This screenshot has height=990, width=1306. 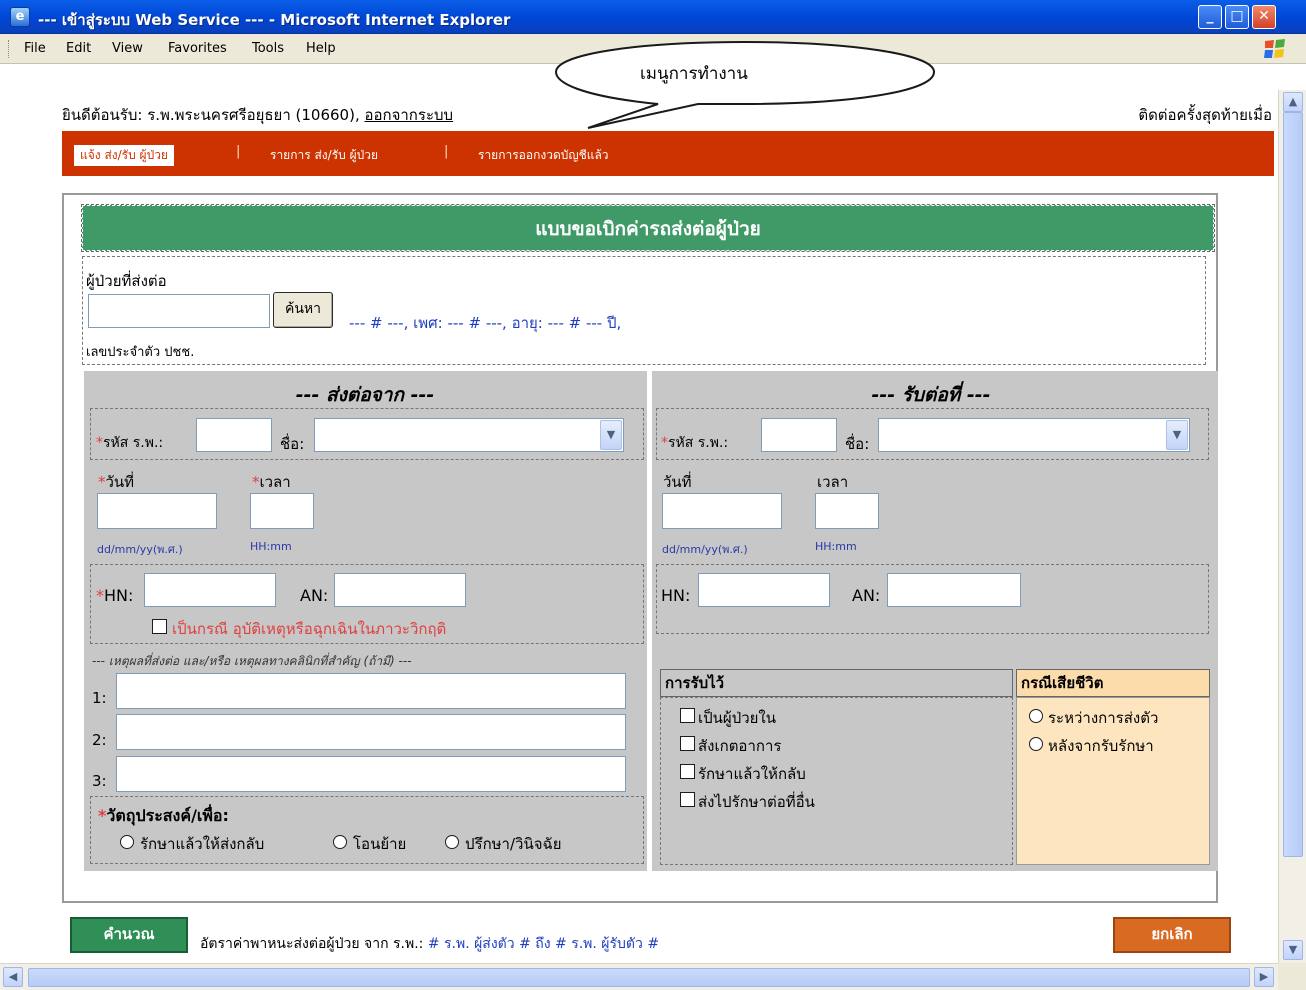 What do you see at coordinates (756, 802) in the screenshot?
I see `admission-option-refer-on: ส่งไปรักษาต่อที่อื่น` at bounding box center [756, 802].